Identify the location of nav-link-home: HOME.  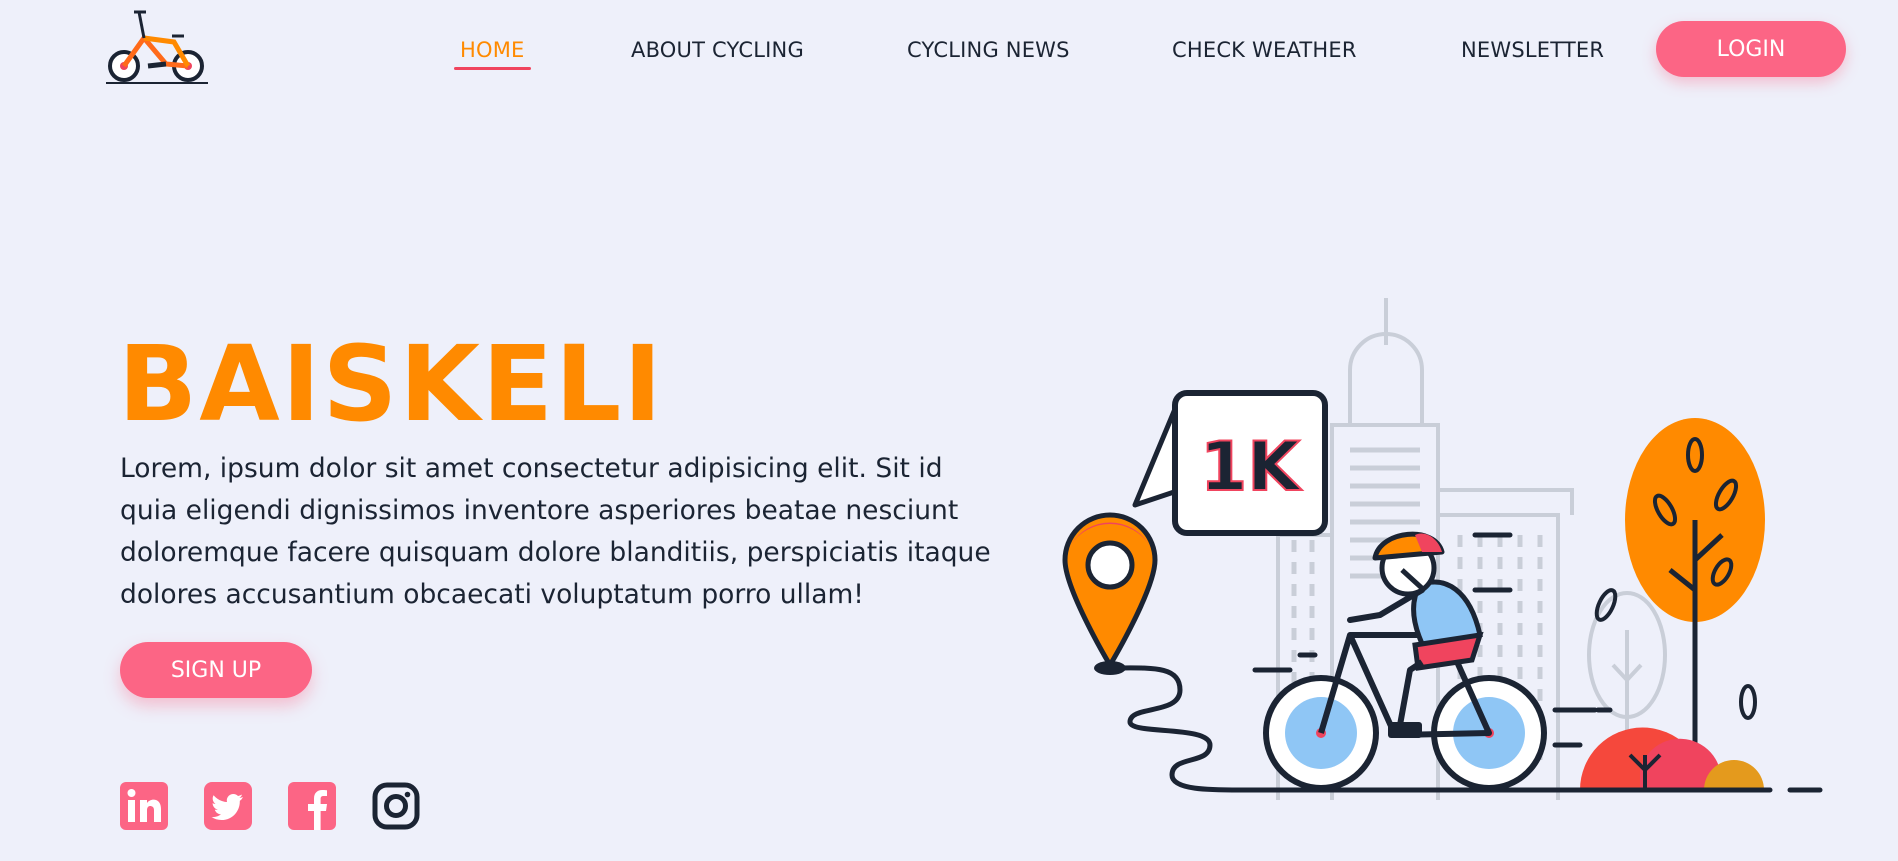
(492, 54).